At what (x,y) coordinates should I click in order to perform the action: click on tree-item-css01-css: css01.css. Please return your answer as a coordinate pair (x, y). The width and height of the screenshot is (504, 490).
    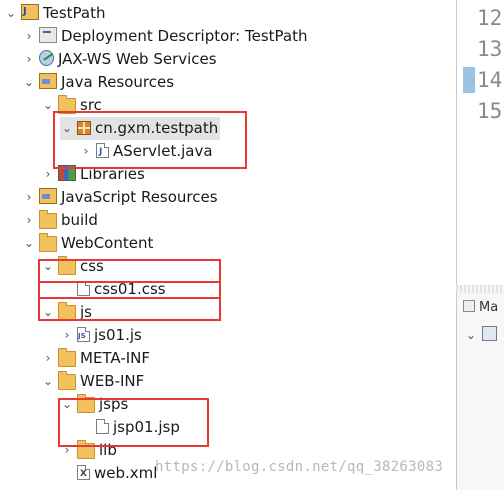
    Looking at the image, I should click on (113, 289).